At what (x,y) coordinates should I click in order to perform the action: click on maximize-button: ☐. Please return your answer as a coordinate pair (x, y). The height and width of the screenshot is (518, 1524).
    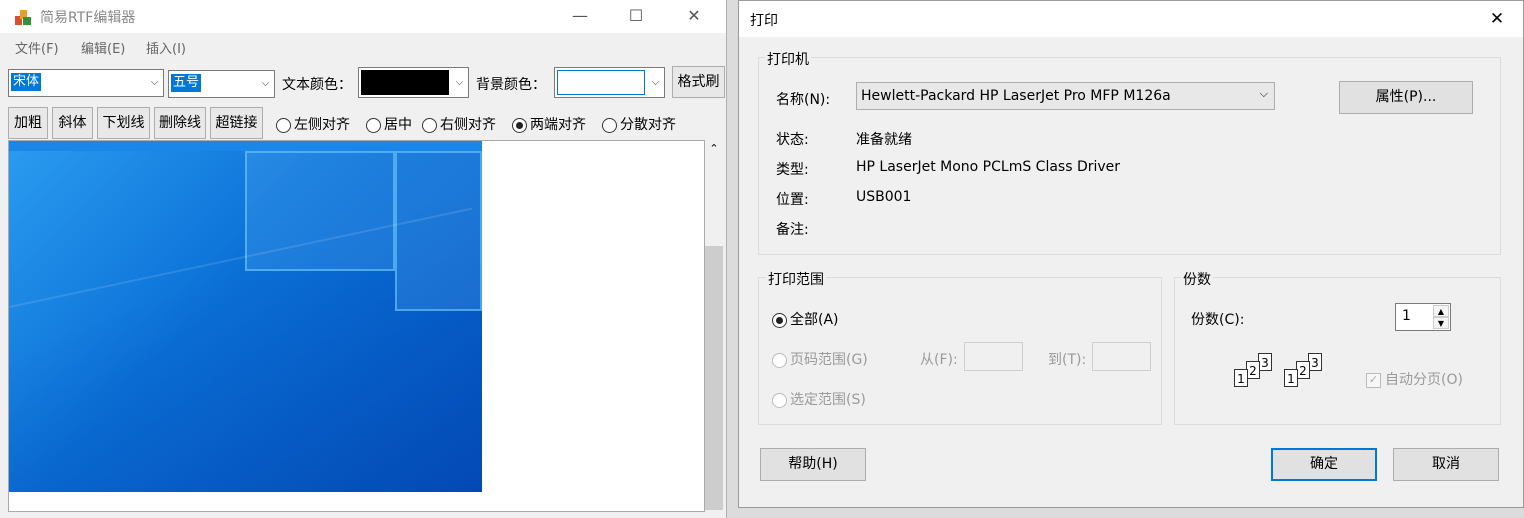
    Looking at the image, I should click on (636, 16).